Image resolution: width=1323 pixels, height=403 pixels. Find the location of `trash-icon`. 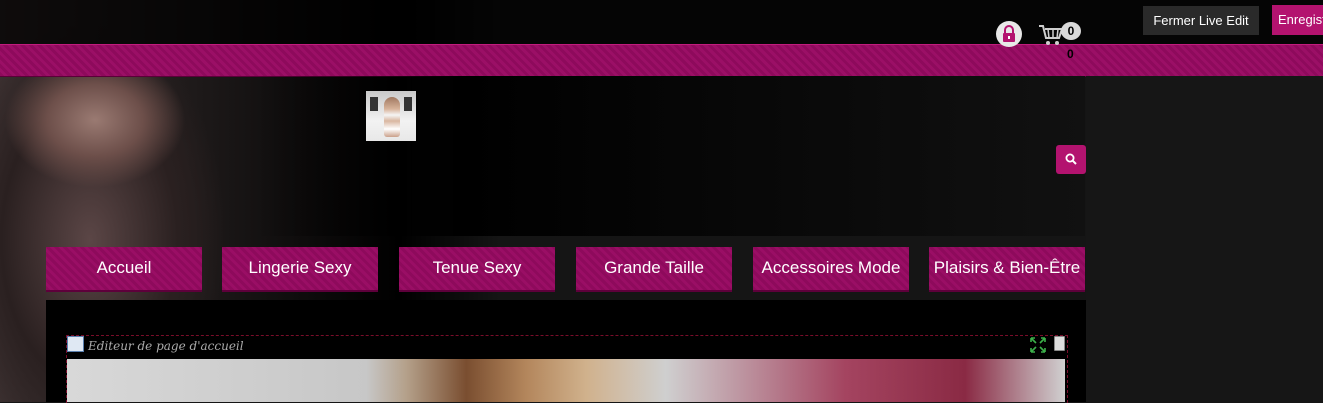

trash-icon is located at coordinates (1059, 343).